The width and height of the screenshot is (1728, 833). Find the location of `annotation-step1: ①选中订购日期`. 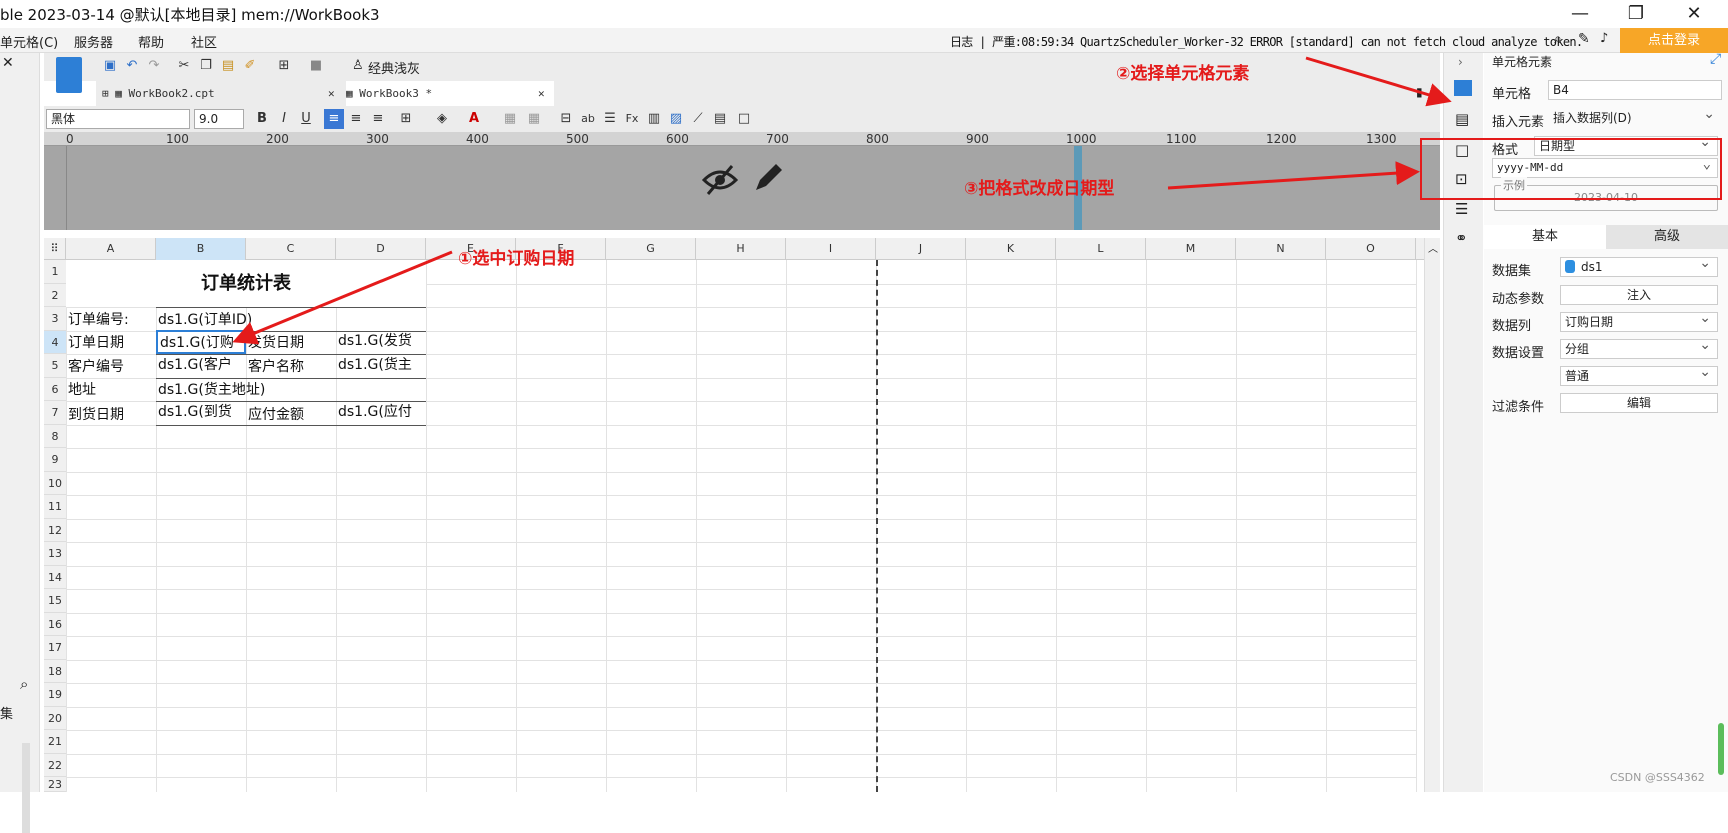

annotation-step1: ①选中订购日期 is located at coordinates (516, 259).